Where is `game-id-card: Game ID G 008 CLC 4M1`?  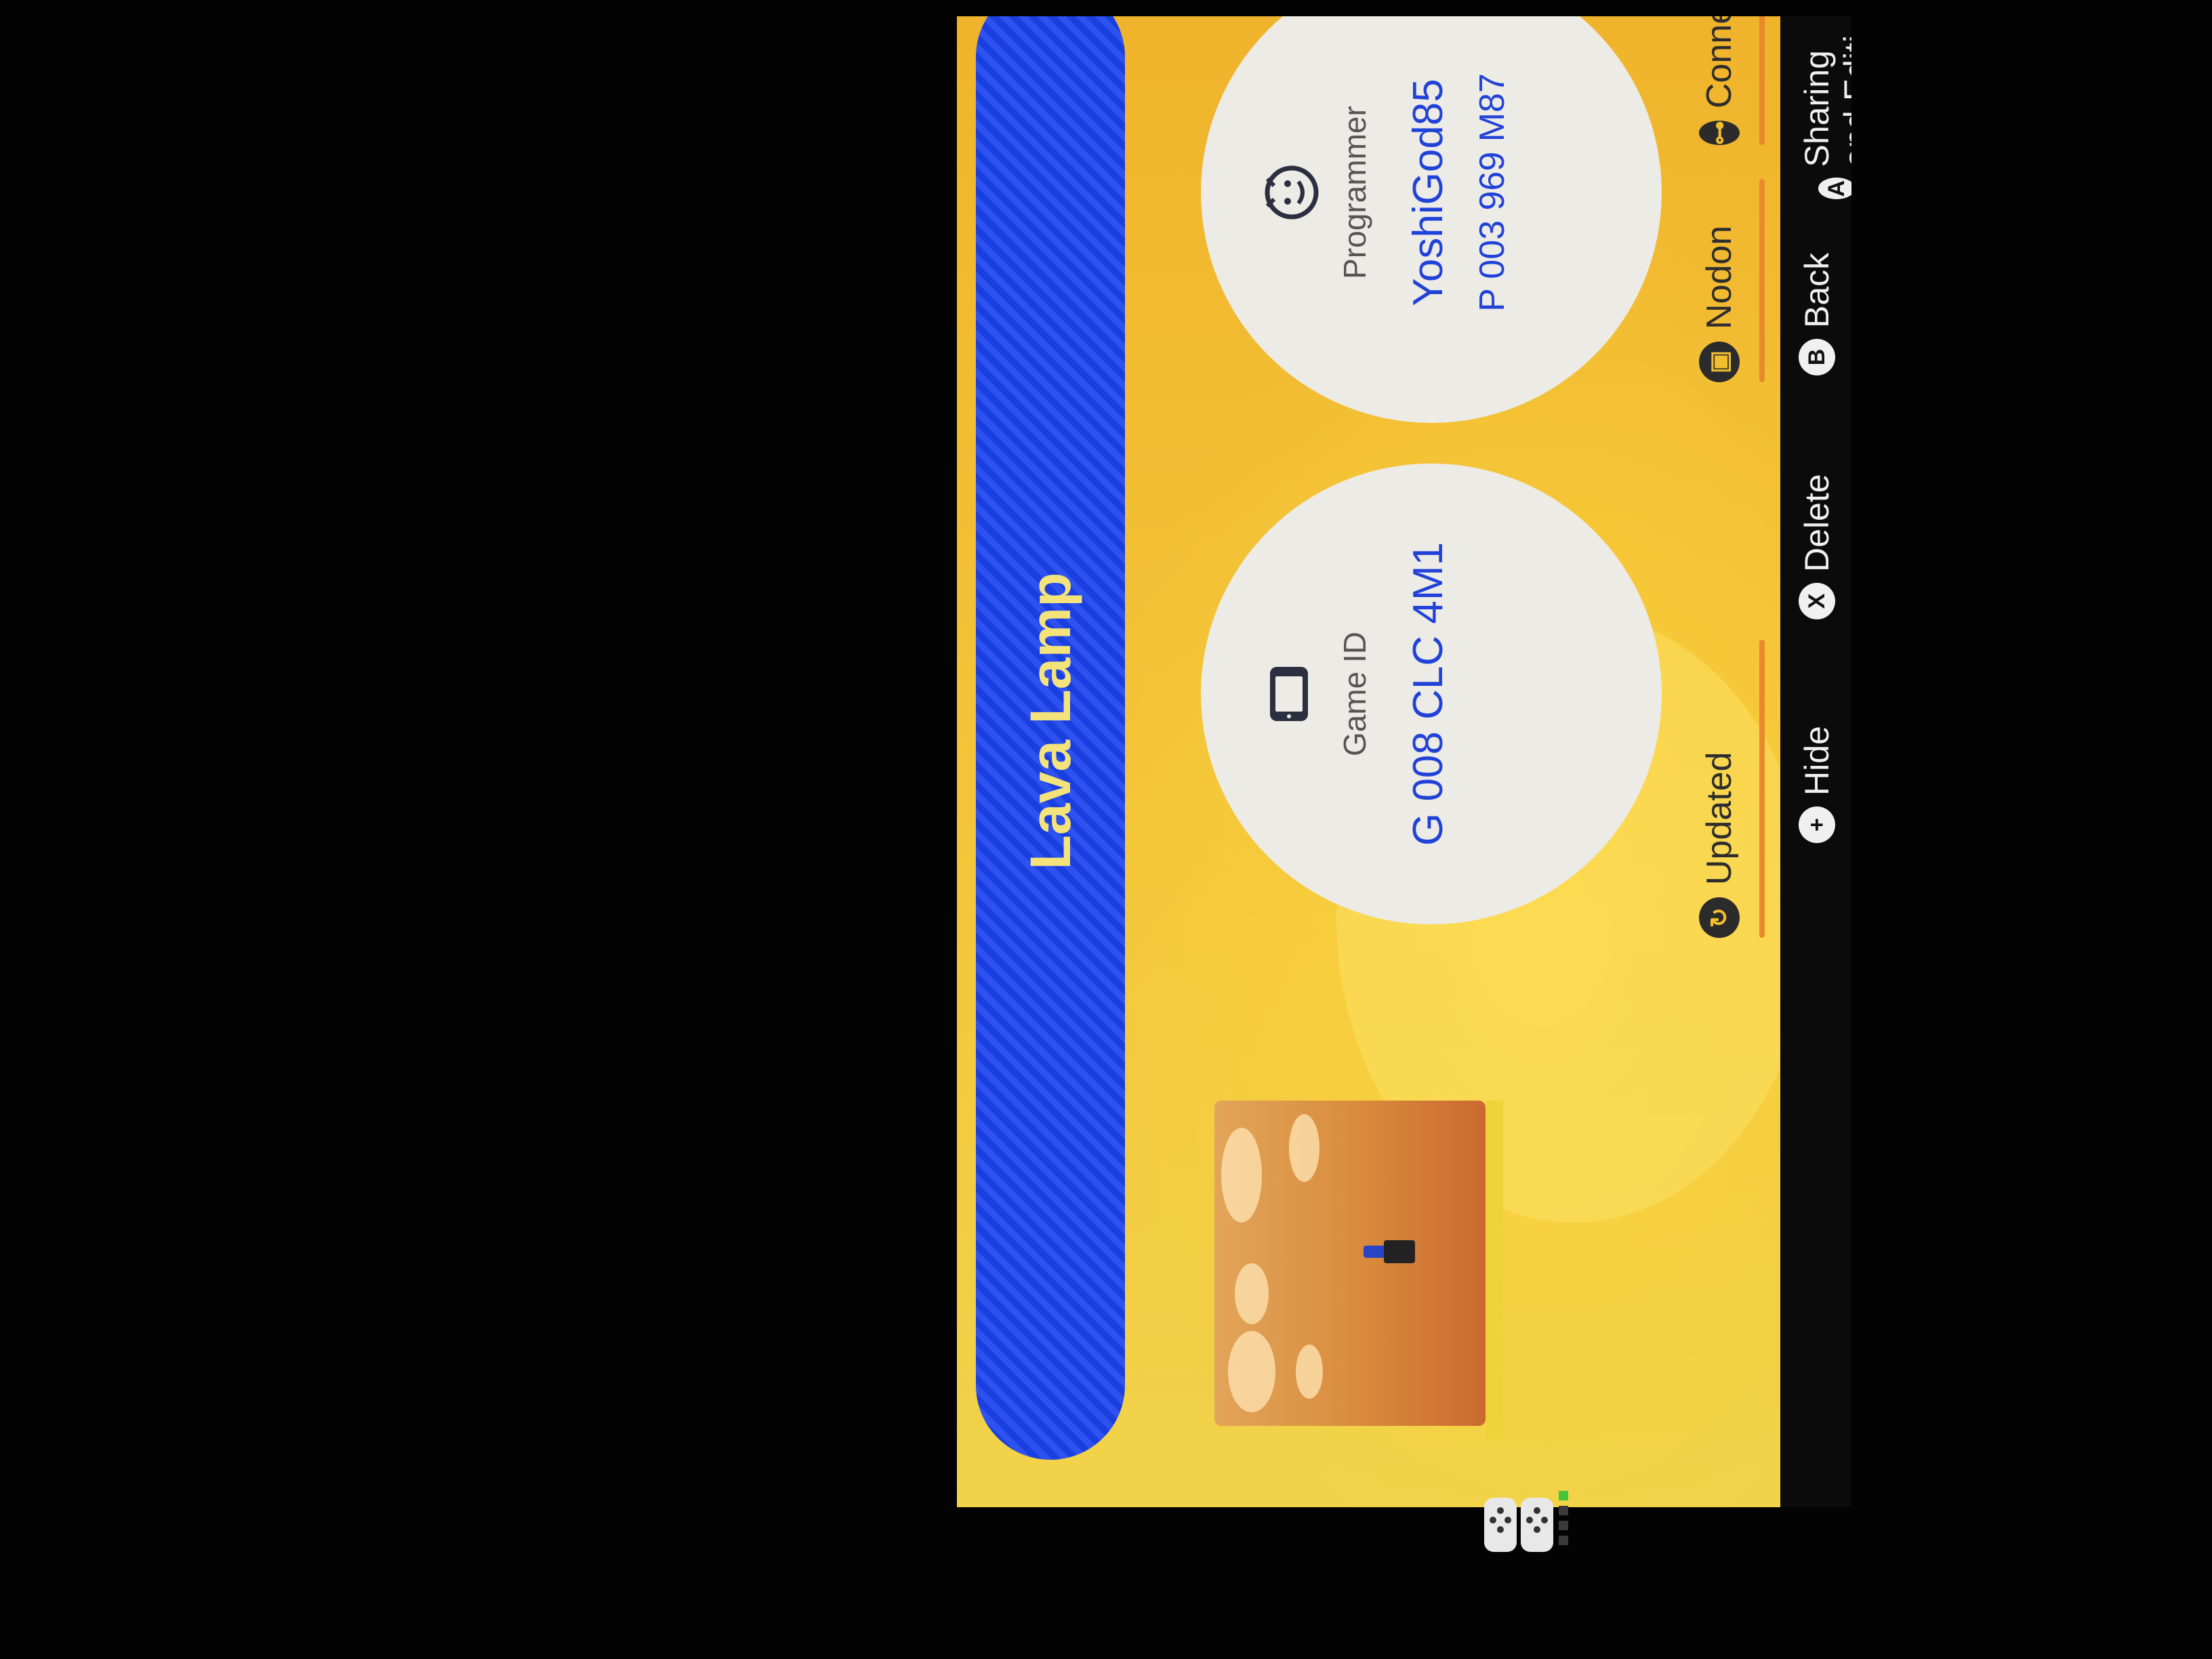 game-id-card: Game ID G 008 CLC 4M1 is located at coordinates (1431, 694).